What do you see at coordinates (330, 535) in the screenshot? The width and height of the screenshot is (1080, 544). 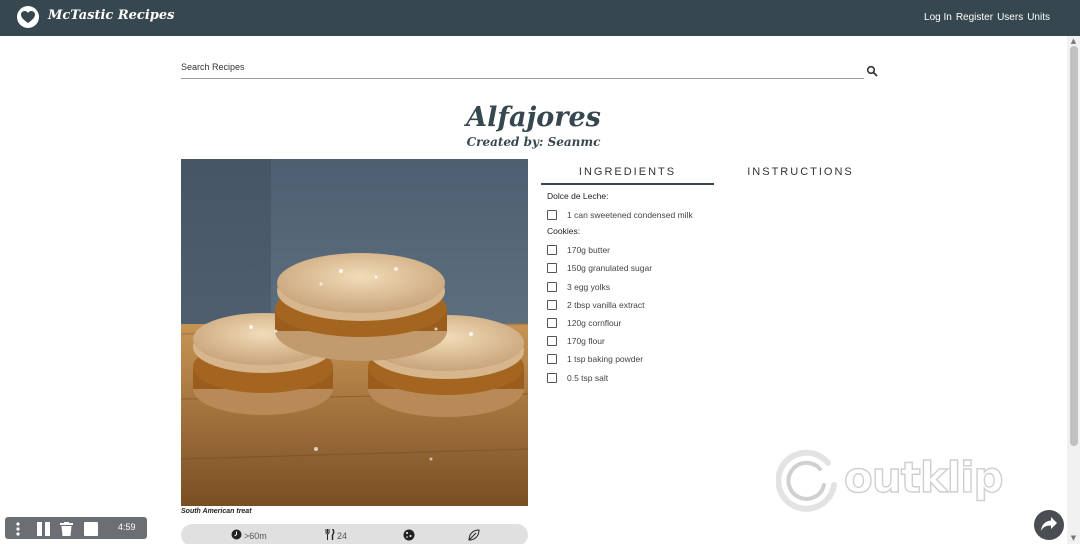 I see `utensils-icon` at bounding box center [330, 535].